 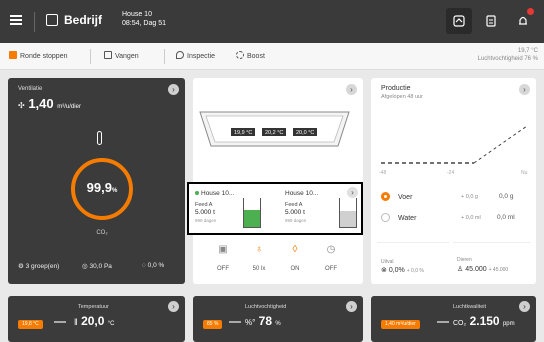 What do you see at coordinates (100, 266) in the screenshot?
I see `pressure-value: 30,0 Pa` at bounding box center [100, 266].